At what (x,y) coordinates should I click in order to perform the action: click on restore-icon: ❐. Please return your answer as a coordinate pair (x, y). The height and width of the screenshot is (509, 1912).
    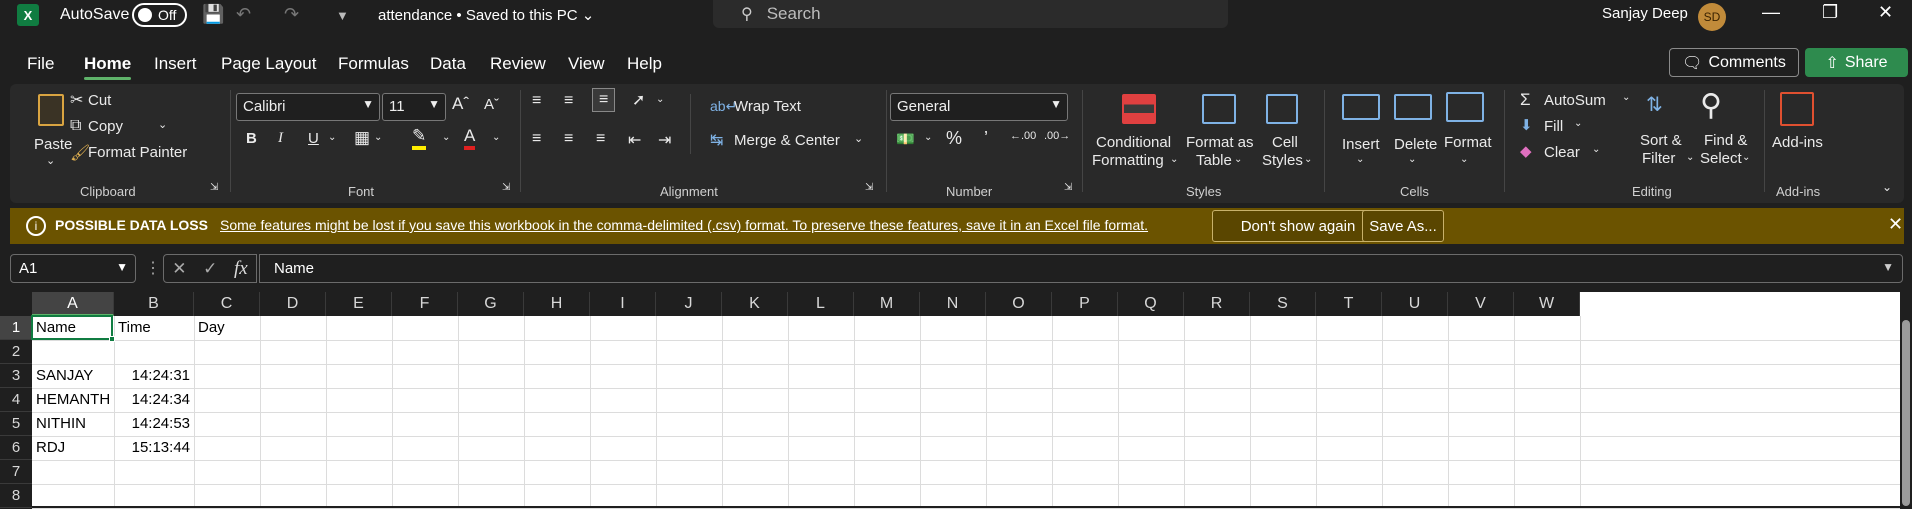
    Looking at the image, I should click on (1830, 12).